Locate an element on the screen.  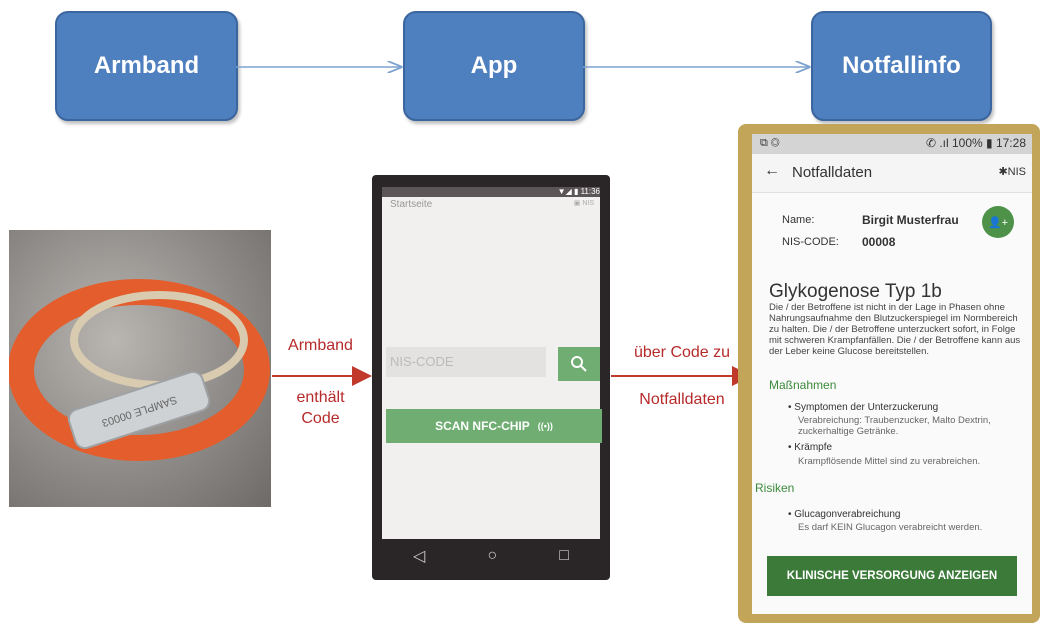
phone-notfalldaten-statusbar: ⧉ ◎ ✆ .ıl 100% ▮ 17:28 is located at coordinates (892, 144).